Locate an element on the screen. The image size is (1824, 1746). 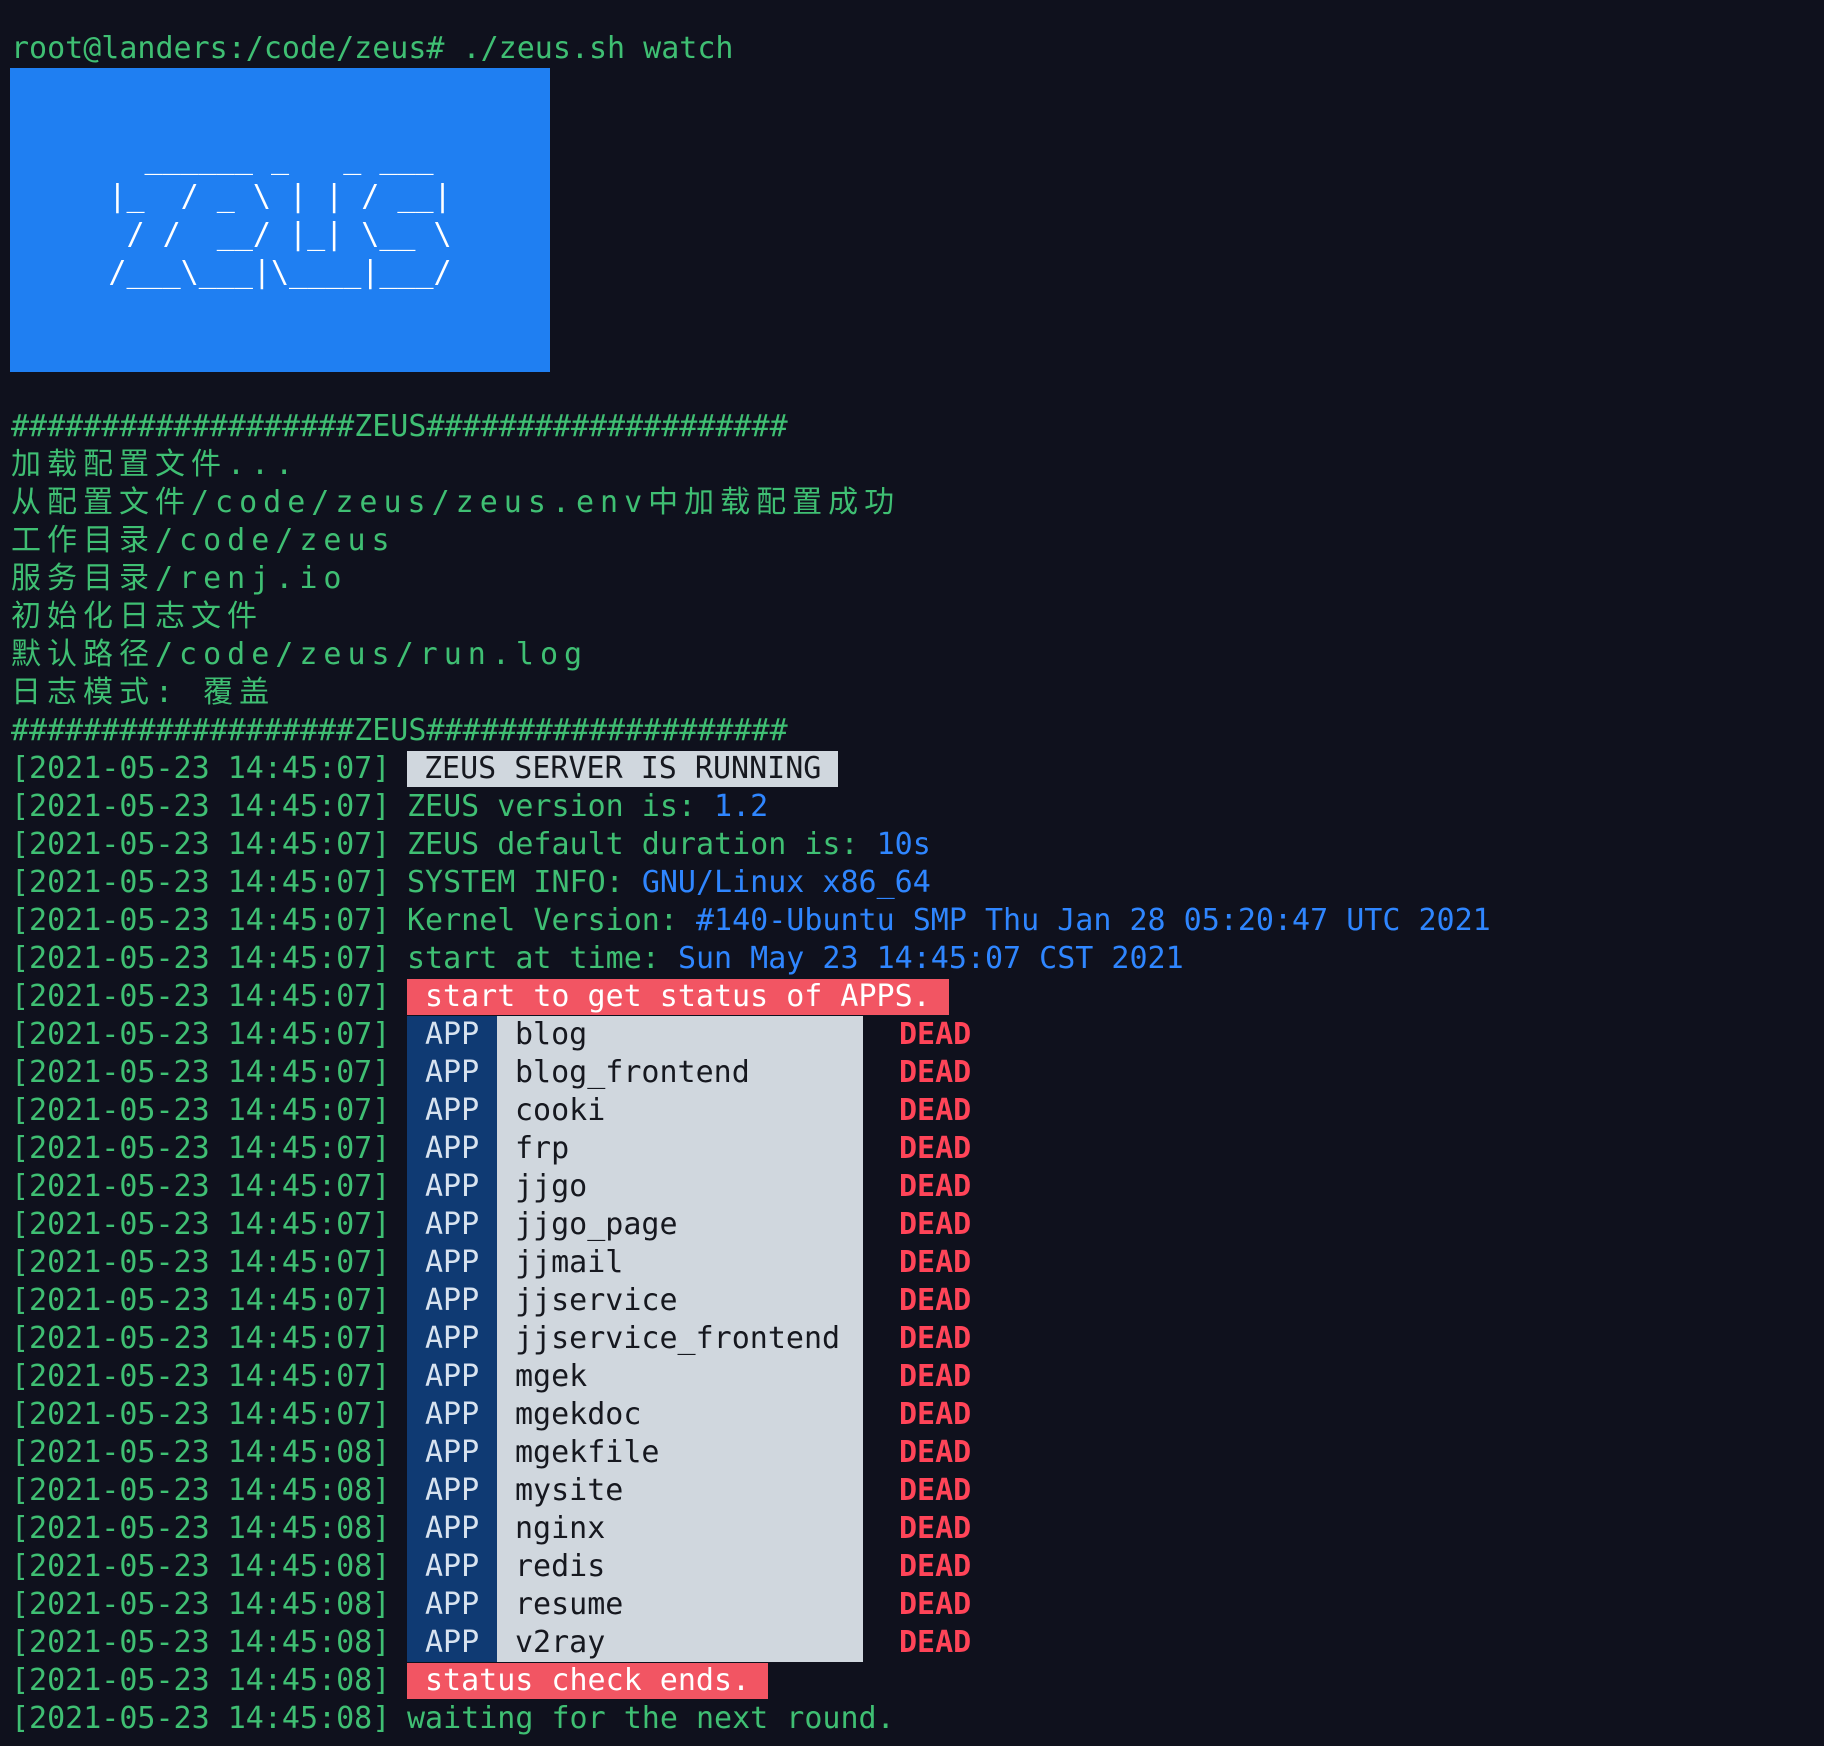
app-row: [2021-05-23 14:45:07] APP jjmail DEAD is located at coordinates (751, 1263).